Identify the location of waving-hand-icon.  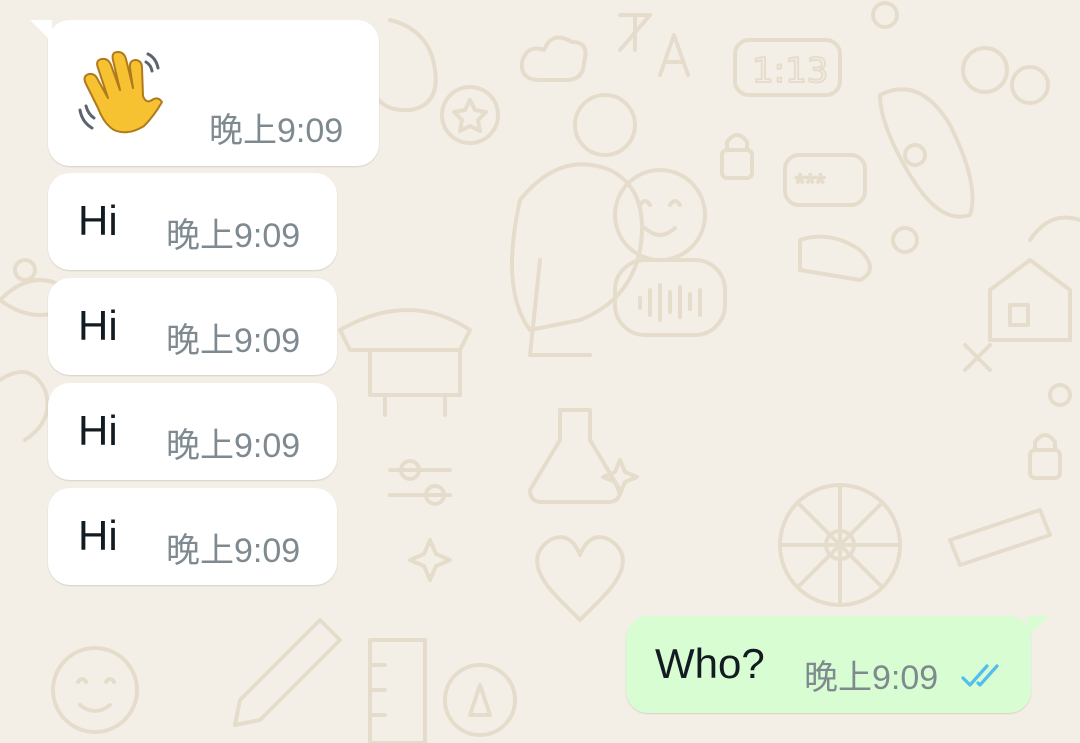
(121, 91).